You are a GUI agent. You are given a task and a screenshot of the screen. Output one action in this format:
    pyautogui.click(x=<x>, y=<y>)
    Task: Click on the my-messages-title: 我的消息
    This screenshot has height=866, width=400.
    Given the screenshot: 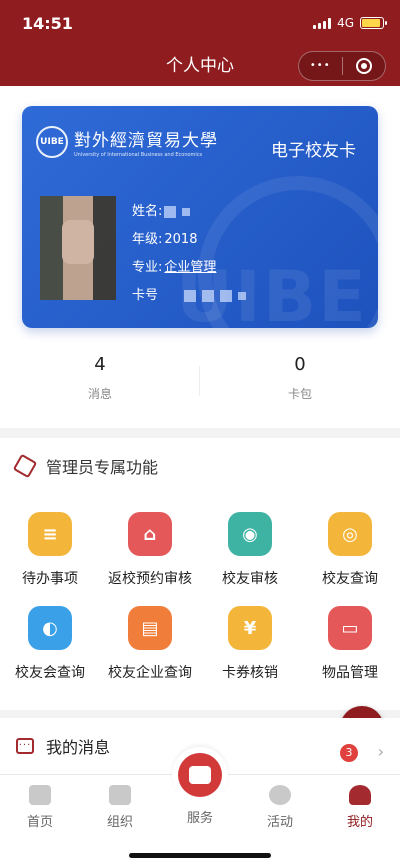 What is the action you would take?
    pyautogui.click(x=78, y=747)
    